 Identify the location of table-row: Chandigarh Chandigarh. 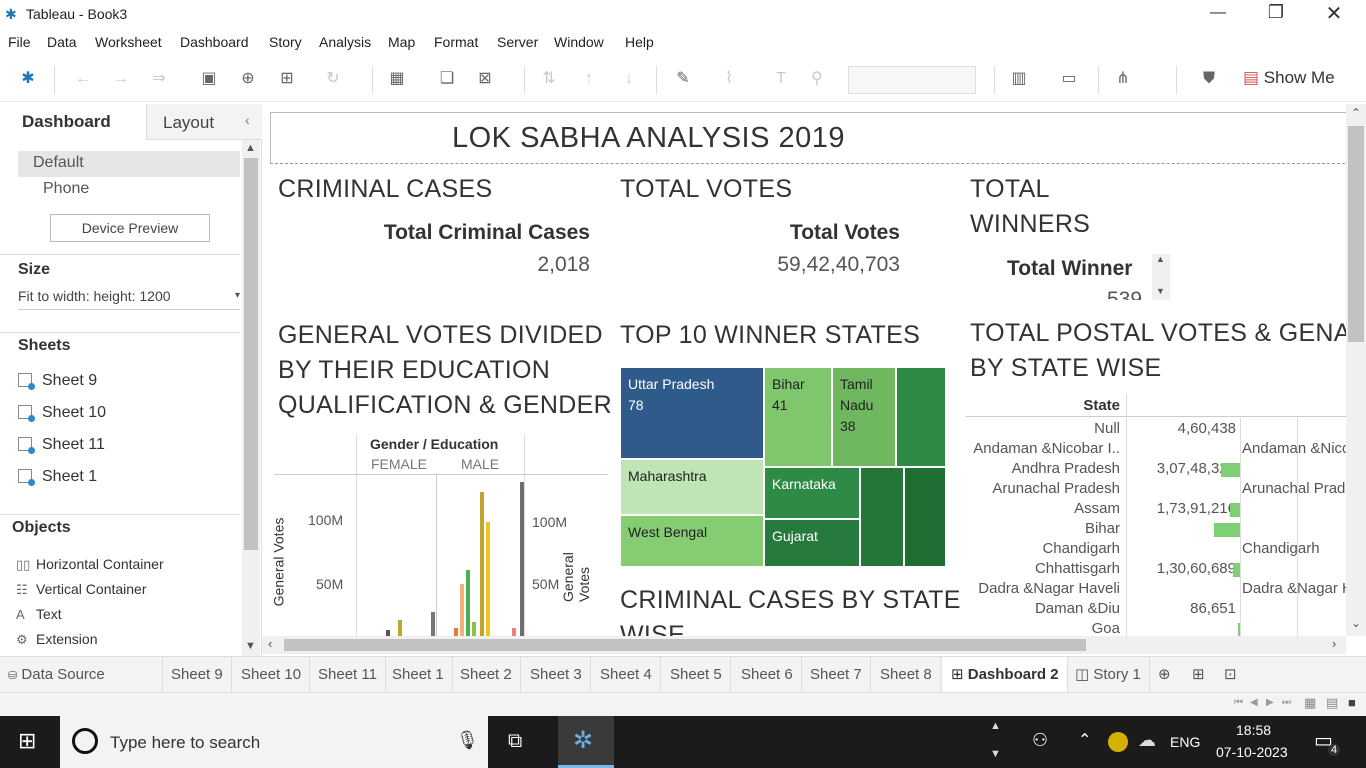
(1156, 550).